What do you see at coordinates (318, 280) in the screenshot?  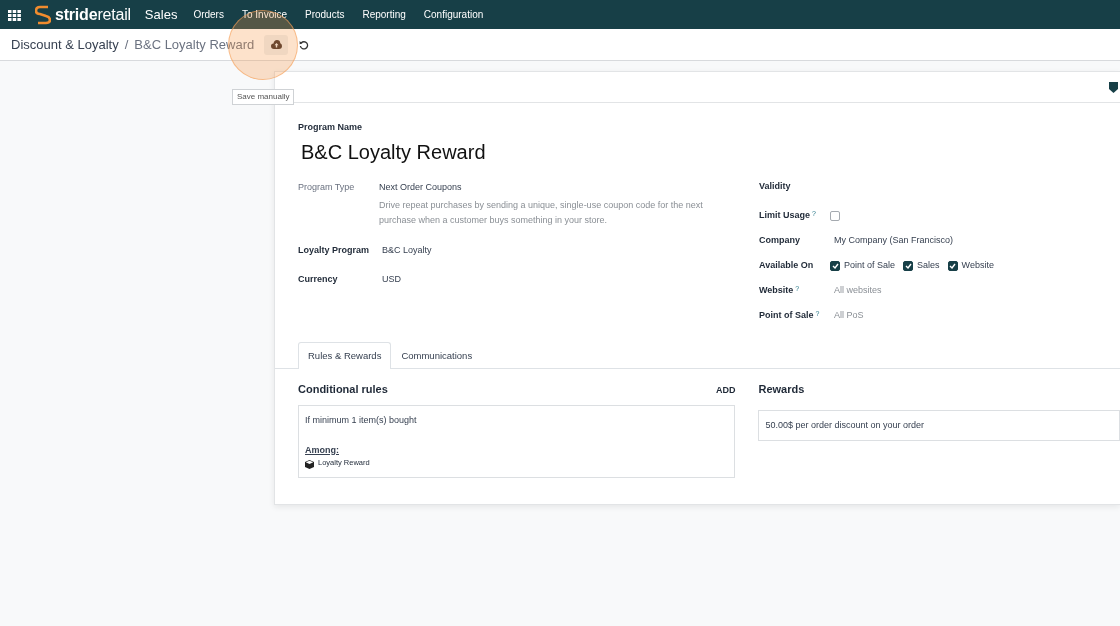 I see `field-label: Currency` at bounding box center [318, 280].